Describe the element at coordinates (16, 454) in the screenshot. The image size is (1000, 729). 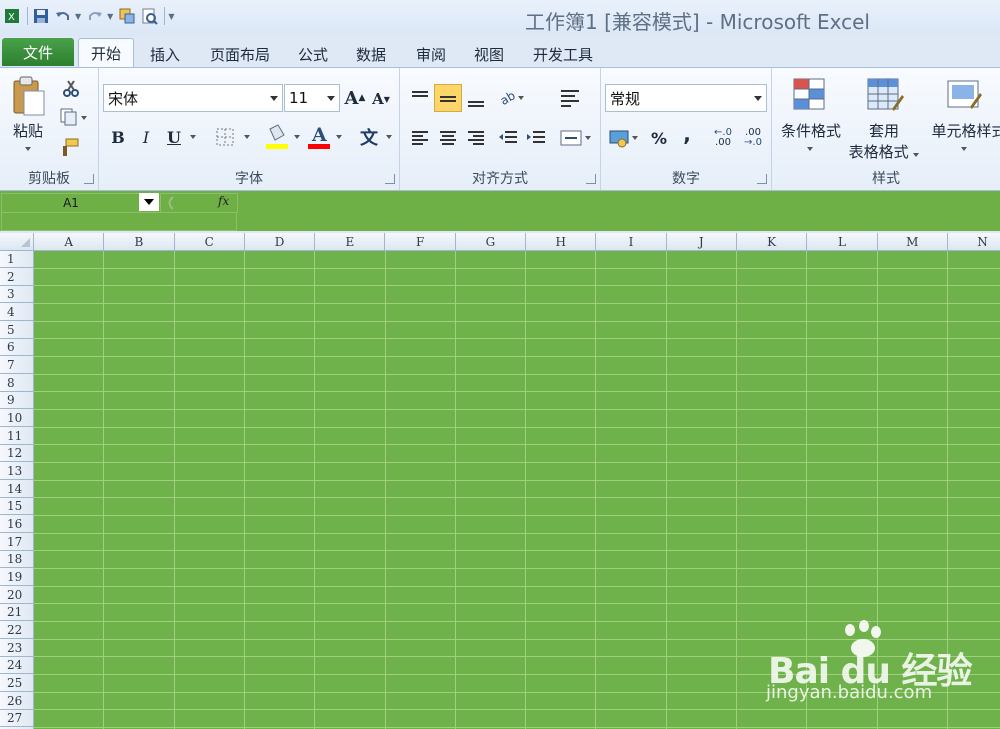
I see `row-header: 12` at that location.